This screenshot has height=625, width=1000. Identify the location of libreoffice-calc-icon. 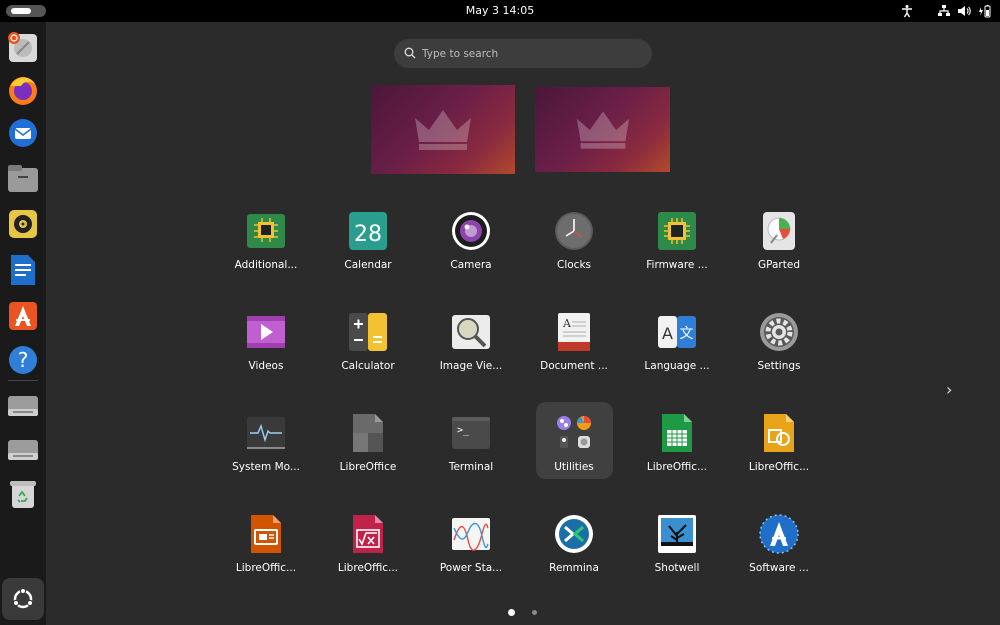
(677, 433).